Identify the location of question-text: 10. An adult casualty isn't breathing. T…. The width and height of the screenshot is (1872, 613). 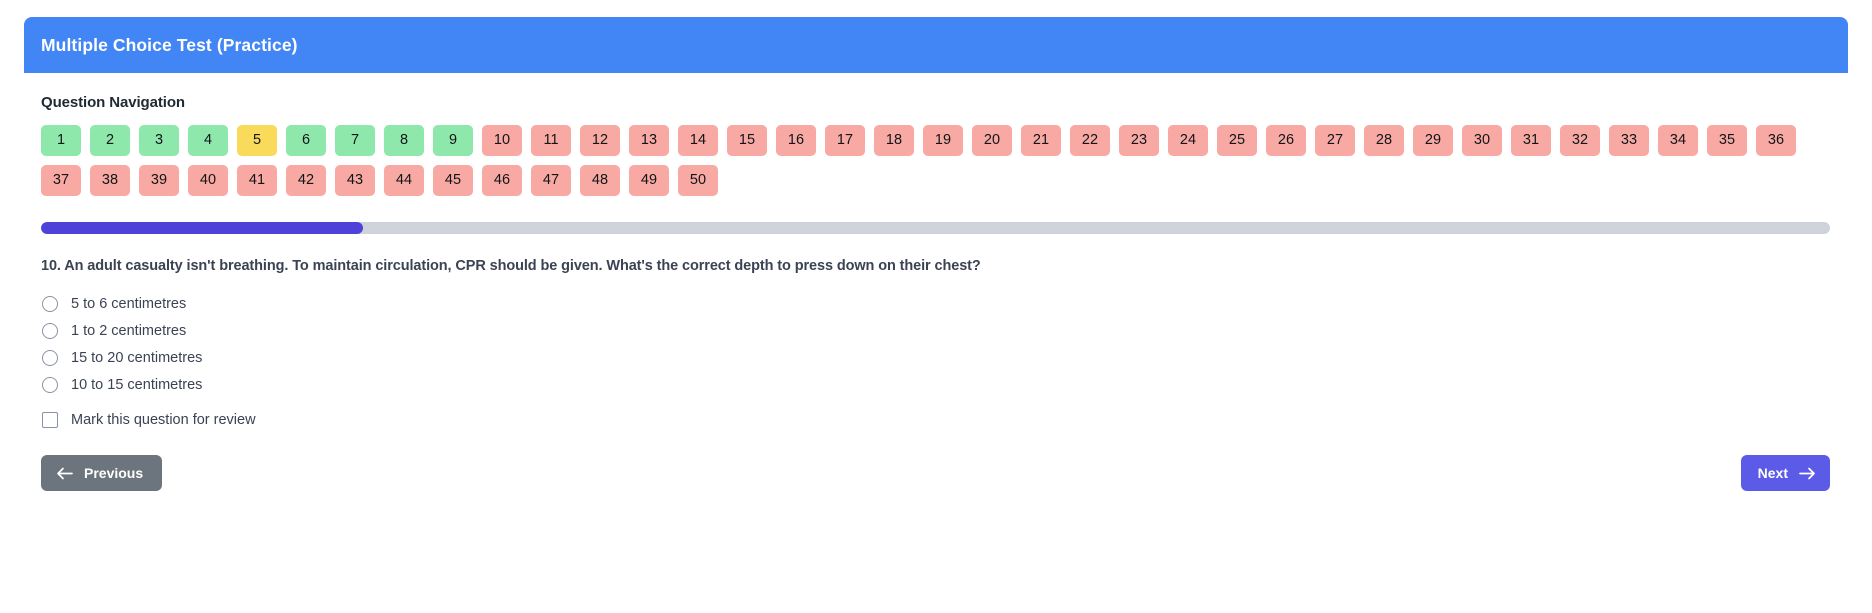
(511, 266).